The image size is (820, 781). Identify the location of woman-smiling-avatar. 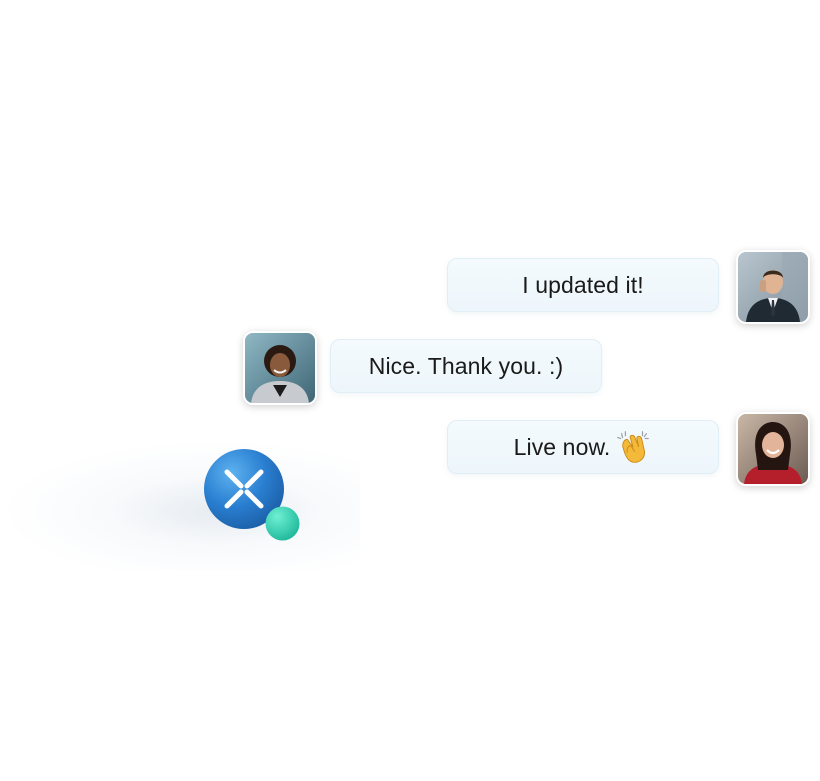
(773, 449).